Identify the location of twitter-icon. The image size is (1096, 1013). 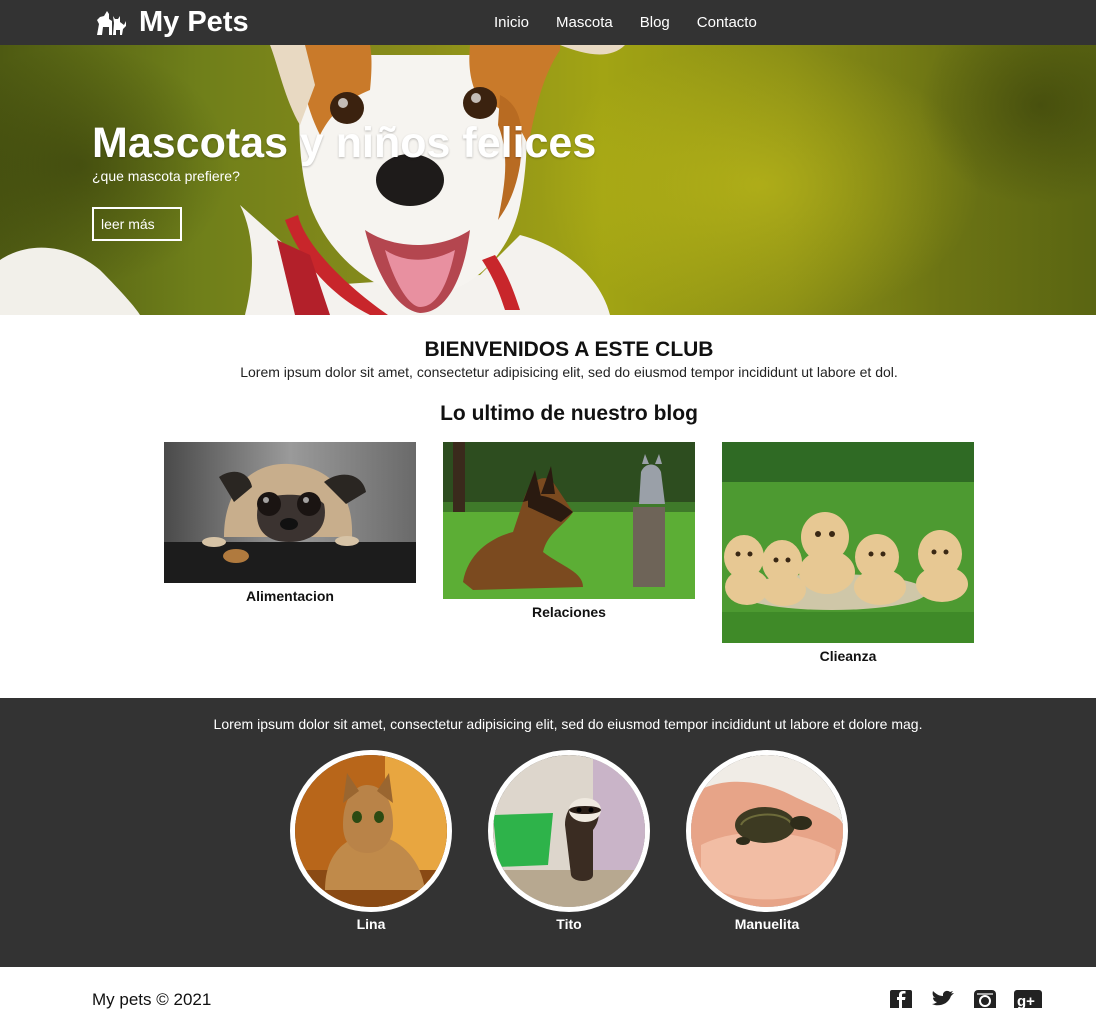
(943, 999).